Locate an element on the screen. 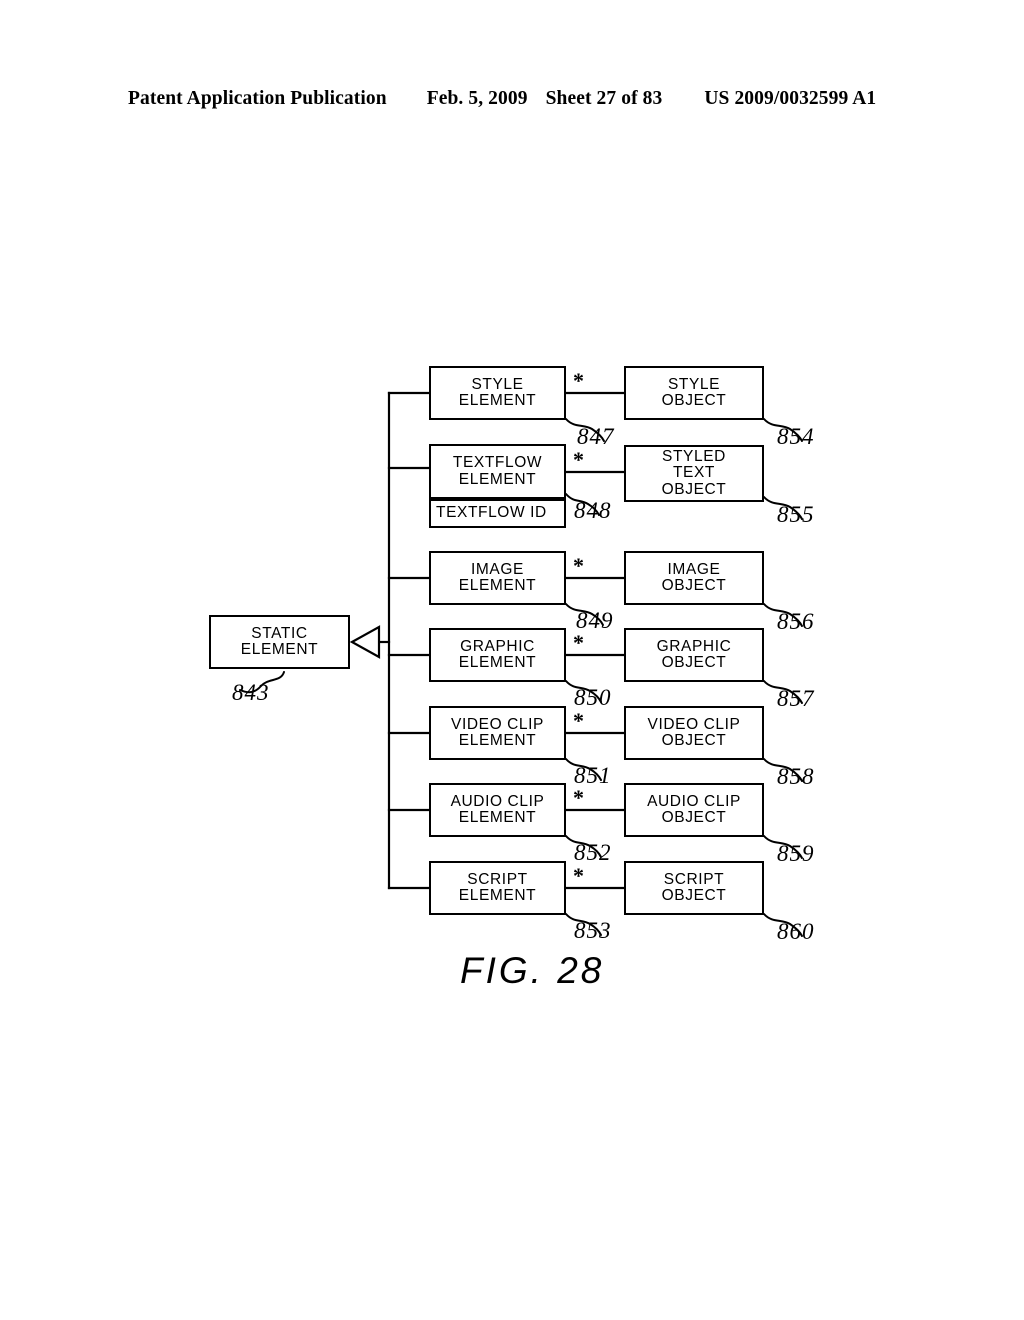  generalization-arrowhead is located at coordinates (365, 642).